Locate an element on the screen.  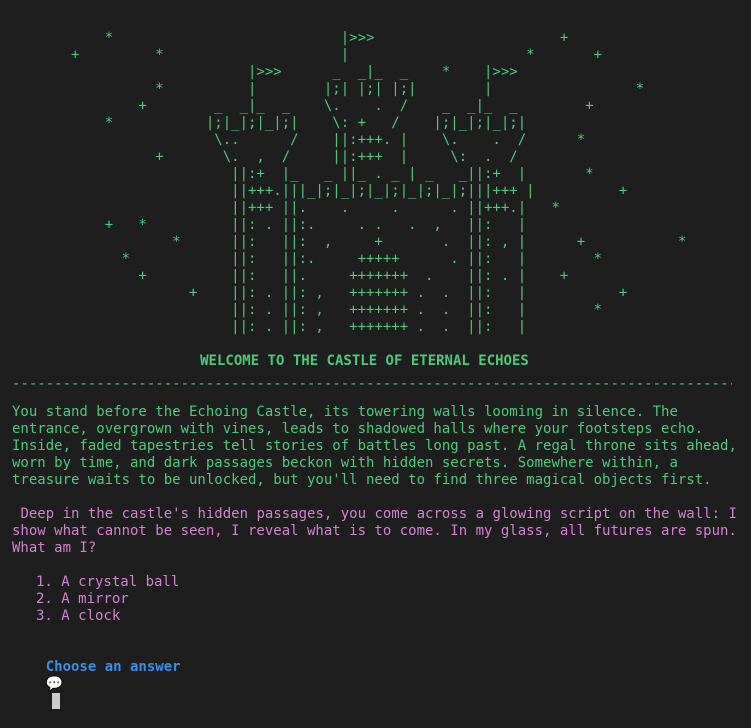
answer-option-2: 2. A mirror is located at coordinates (107, 599).